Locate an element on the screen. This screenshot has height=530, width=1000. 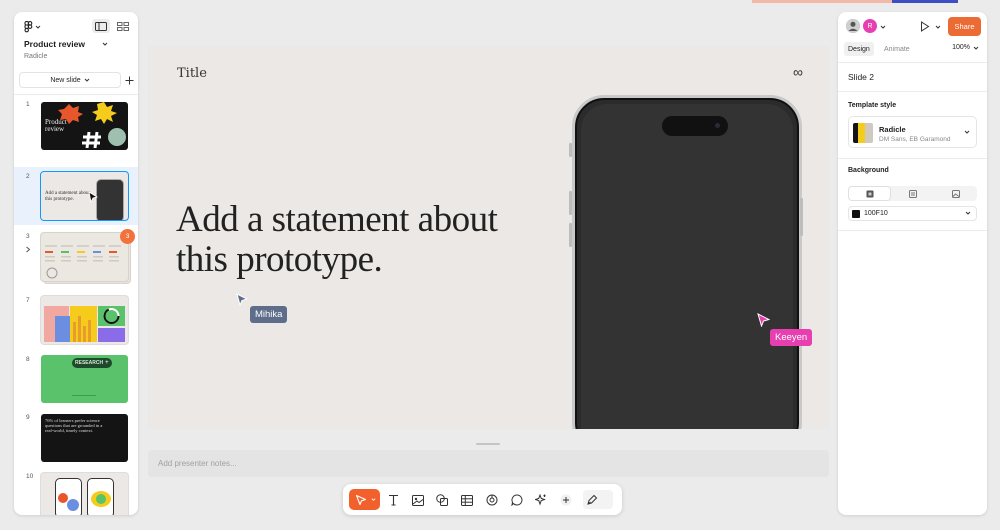
move-tool-button is located at coordinates (364, 499).